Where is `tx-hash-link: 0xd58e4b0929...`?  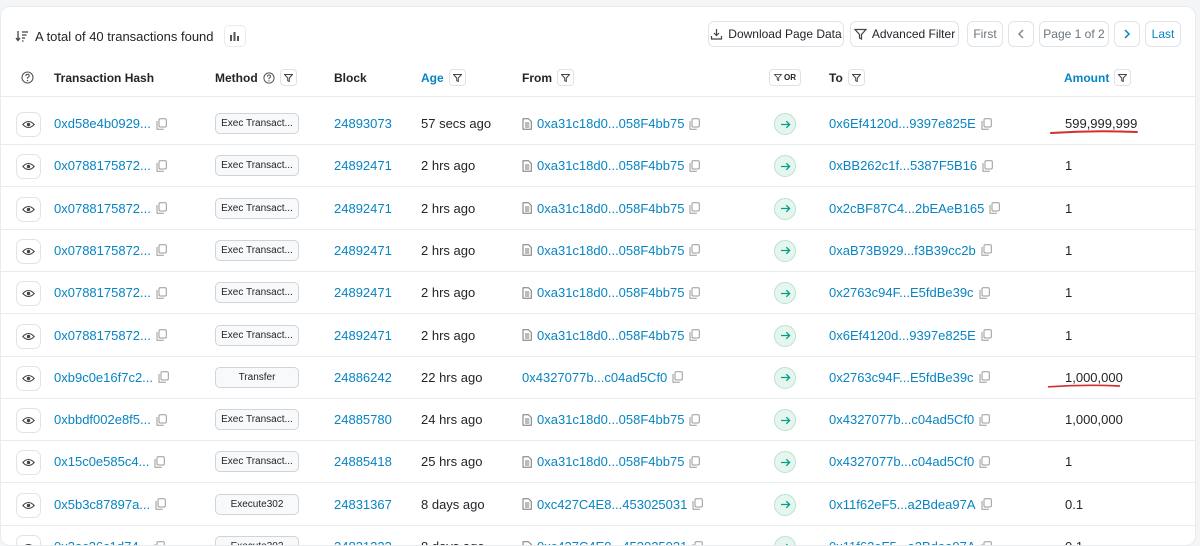 tx-hash-link: 0xd58e4b0929... is located at coordinates (102, 123).